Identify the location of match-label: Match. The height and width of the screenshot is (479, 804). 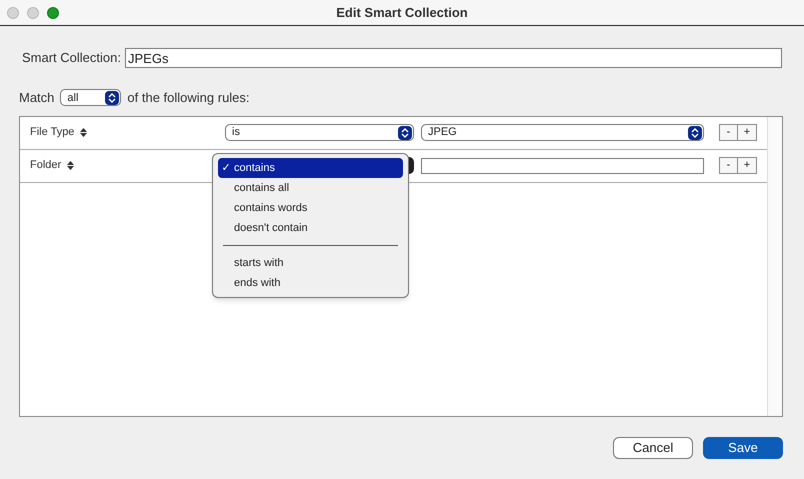
(36, 98).